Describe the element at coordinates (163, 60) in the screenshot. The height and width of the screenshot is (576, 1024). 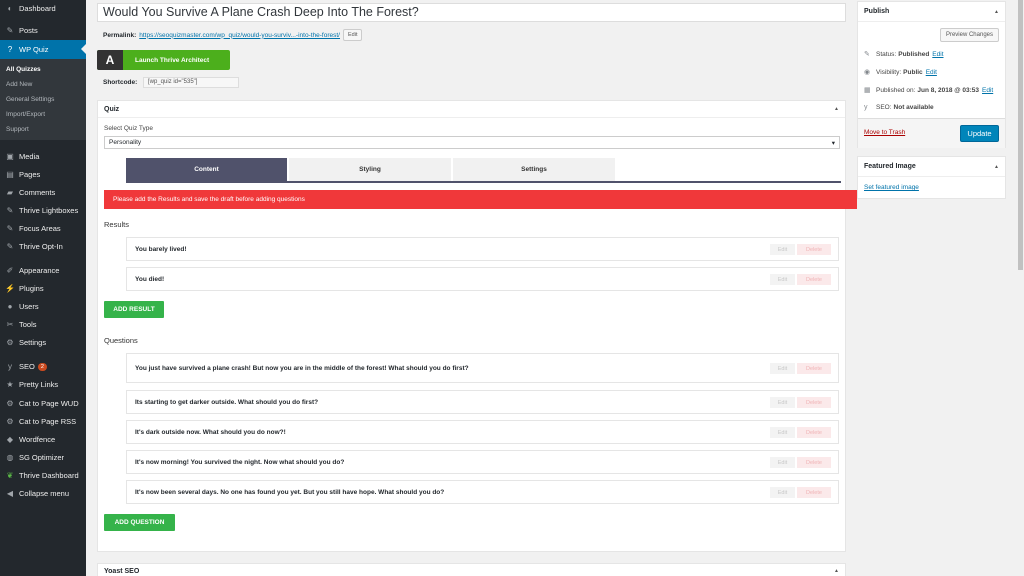
I see `launch-thrive-architect-button: A Launch Thrive Architect` at that location.